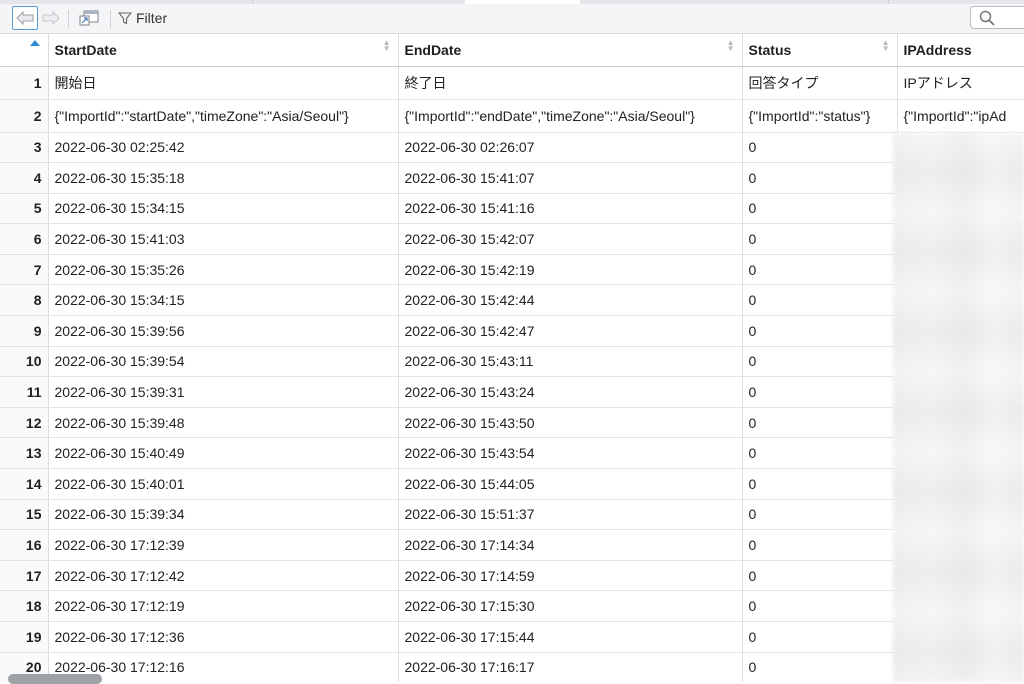  What do you see at coordinates (570, 83) in the screenshot?
I see `cell-enddate: 終了日` at bounding box center [570, 83].